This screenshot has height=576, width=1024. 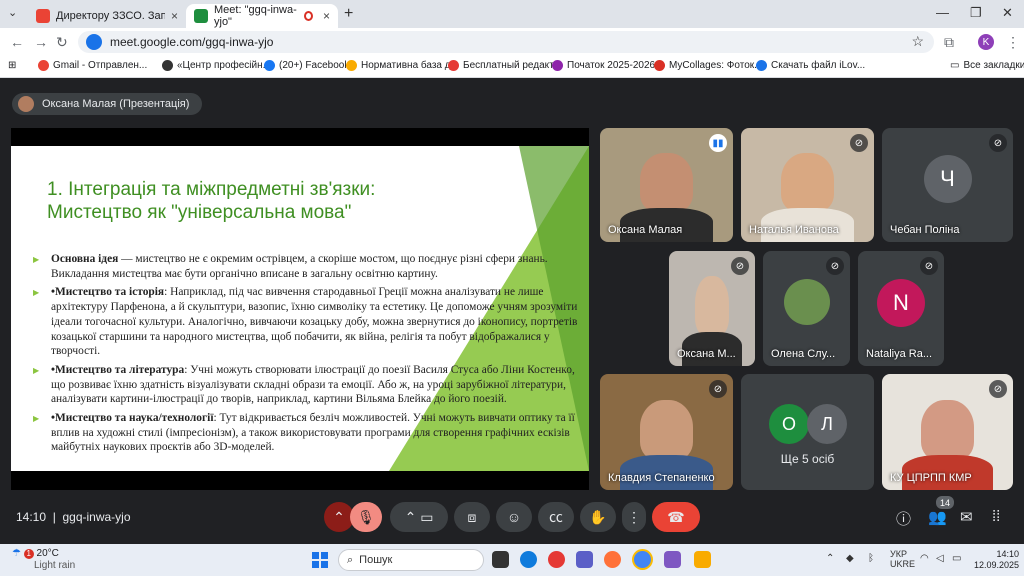 I want to click on wifi-icon: ◠, so click(x=924, y=558).